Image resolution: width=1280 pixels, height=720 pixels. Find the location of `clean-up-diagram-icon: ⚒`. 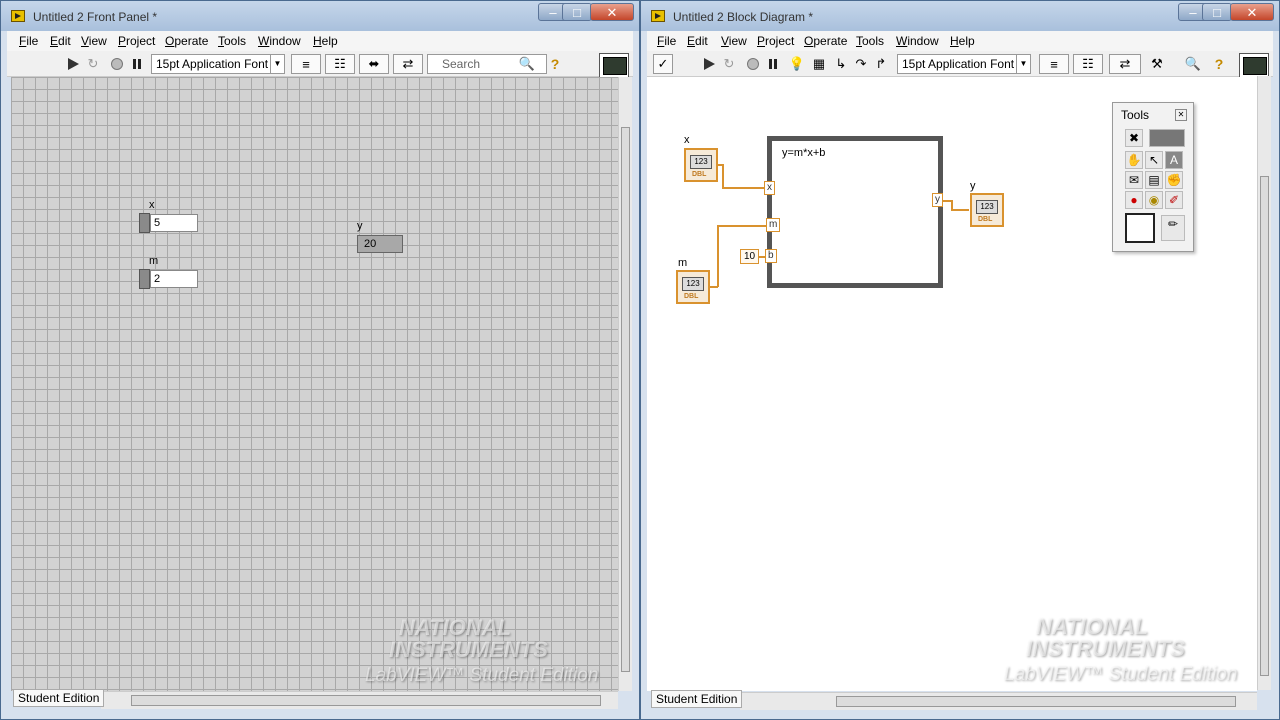

clean-up-diagram-icon: ⚒ is located at coordinates (1157, 64).